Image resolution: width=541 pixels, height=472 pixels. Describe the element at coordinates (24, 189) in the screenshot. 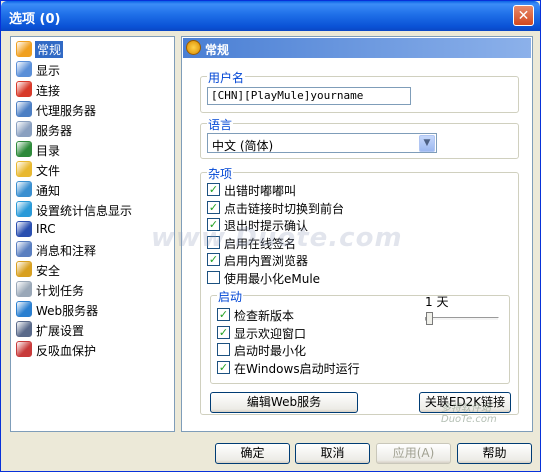

I see `notification-icon` at that location.